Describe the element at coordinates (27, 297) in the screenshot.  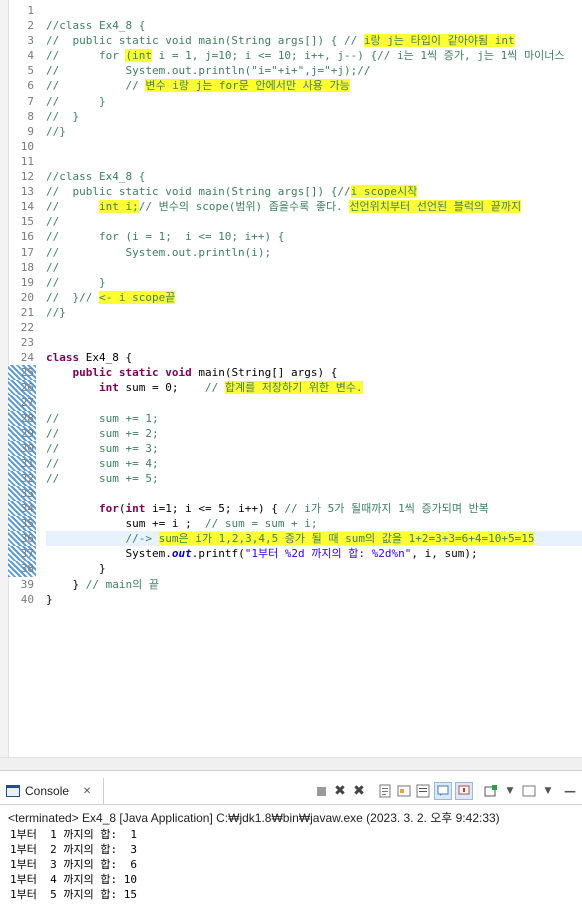
I see `line-number: 20` at that location.